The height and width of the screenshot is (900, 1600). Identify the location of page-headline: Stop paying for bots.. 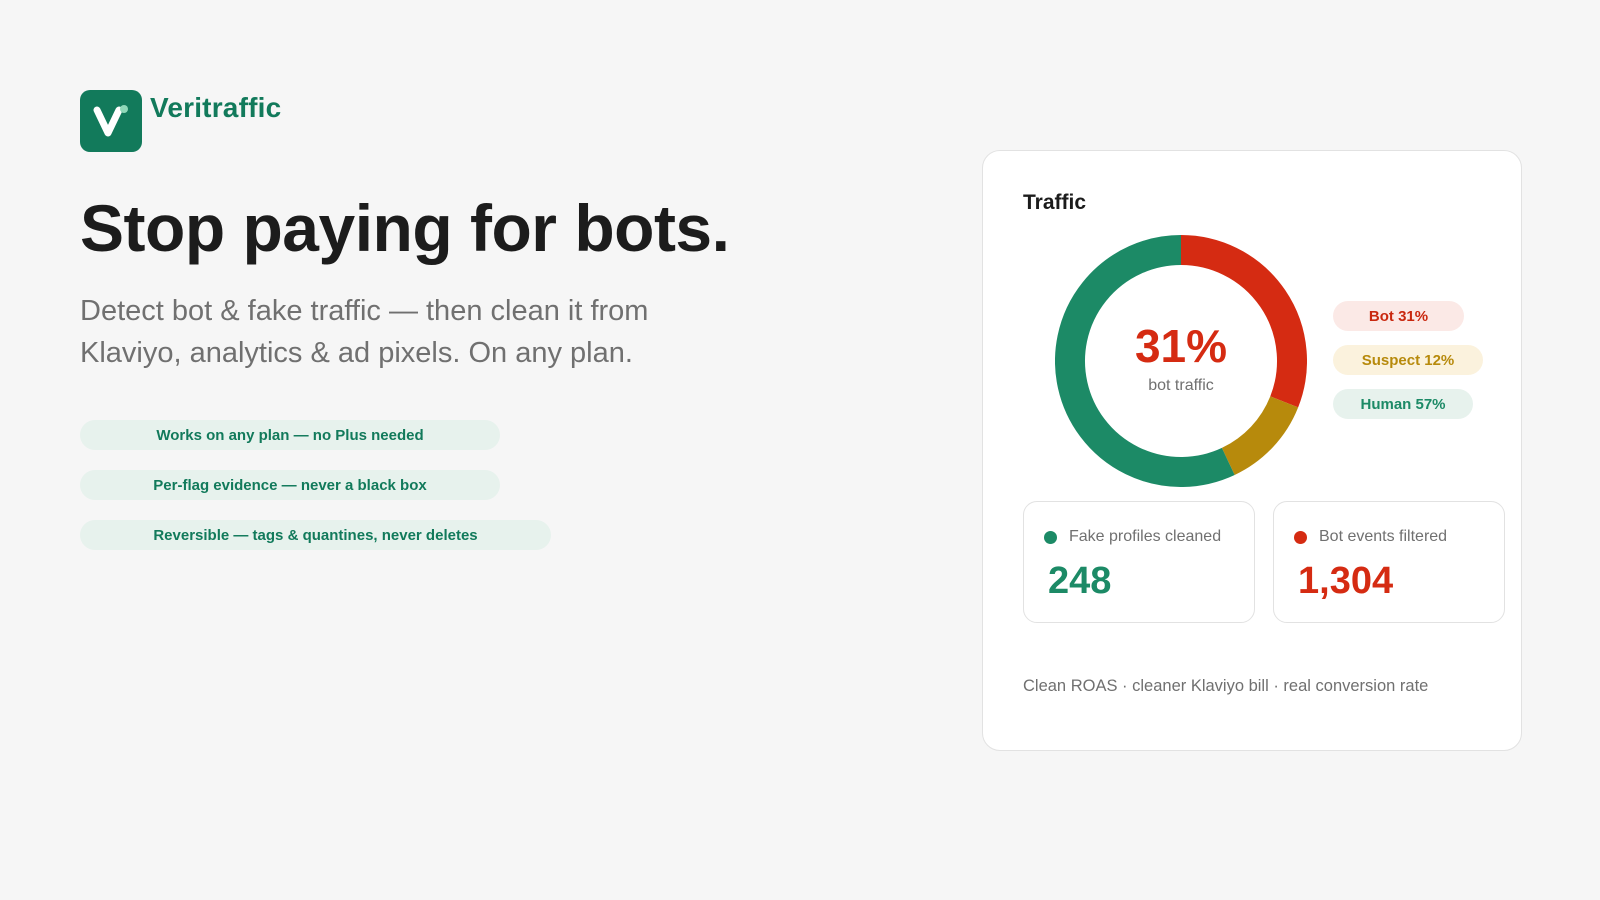
(405, 228).